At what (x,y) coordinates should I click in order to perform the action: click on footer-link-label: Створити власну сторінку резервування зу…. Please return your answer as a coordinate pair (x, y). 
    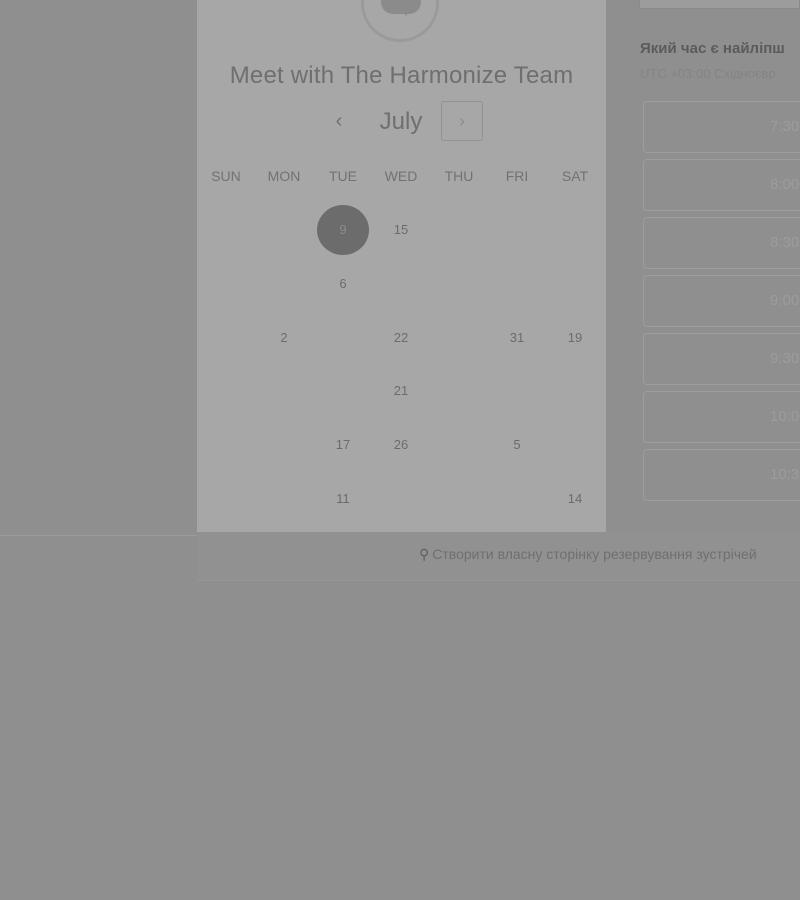
    Looking at the image, I should click on (594, 554).